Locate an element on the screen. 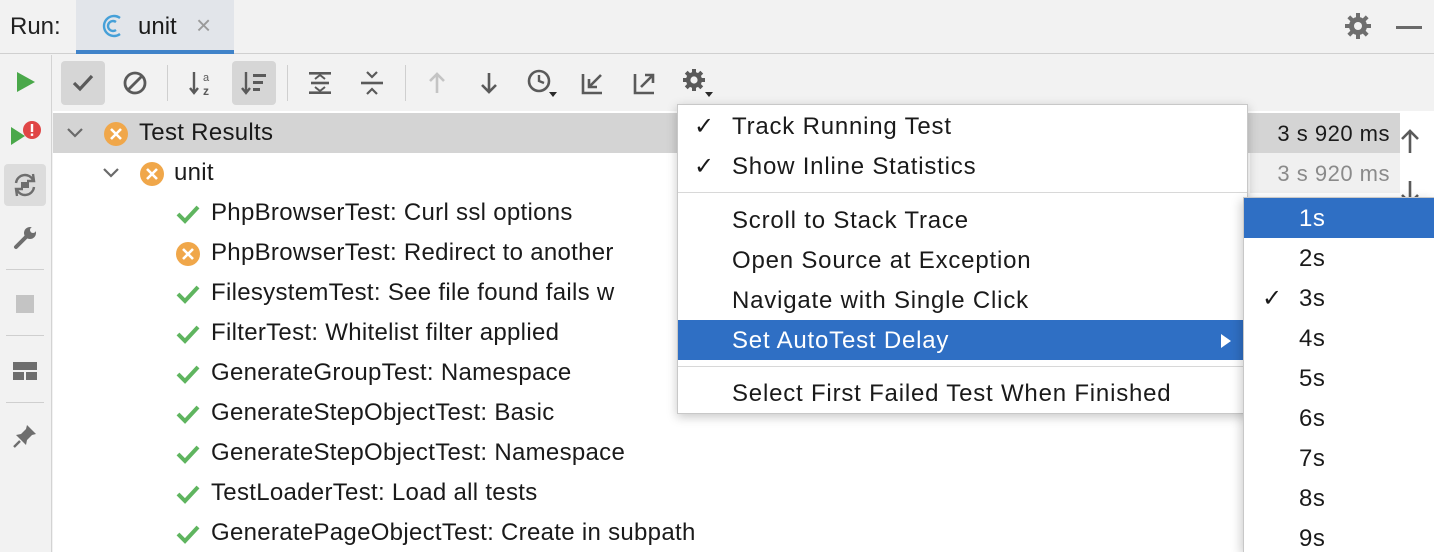  menu-item-label: Show Inline Statistics is located at coordinates (854, 166).